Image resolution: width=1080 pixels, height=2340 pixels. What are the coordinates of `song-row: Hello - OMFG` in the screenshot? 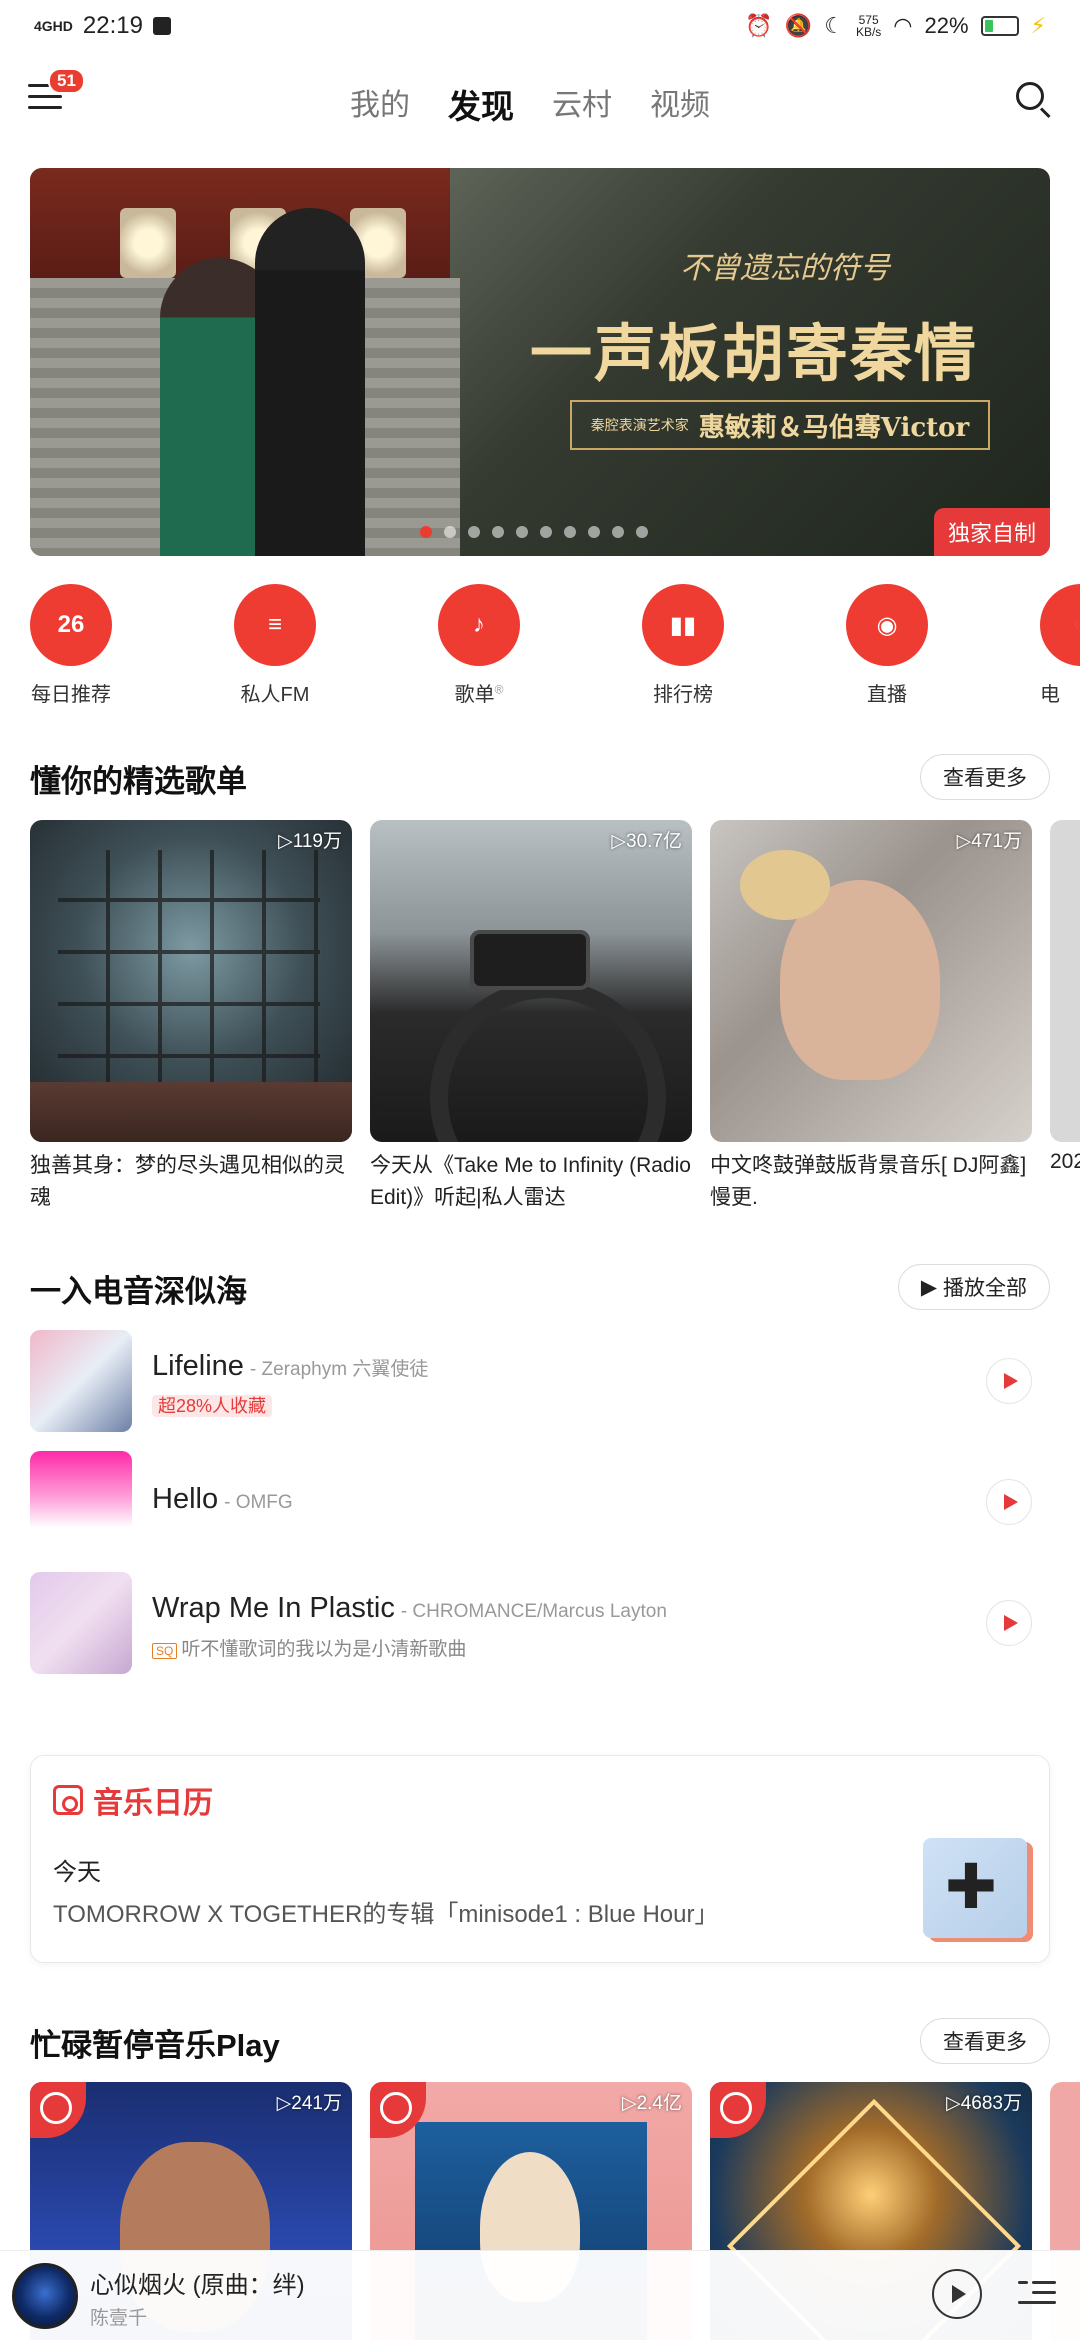 It's located at (555, 1503).